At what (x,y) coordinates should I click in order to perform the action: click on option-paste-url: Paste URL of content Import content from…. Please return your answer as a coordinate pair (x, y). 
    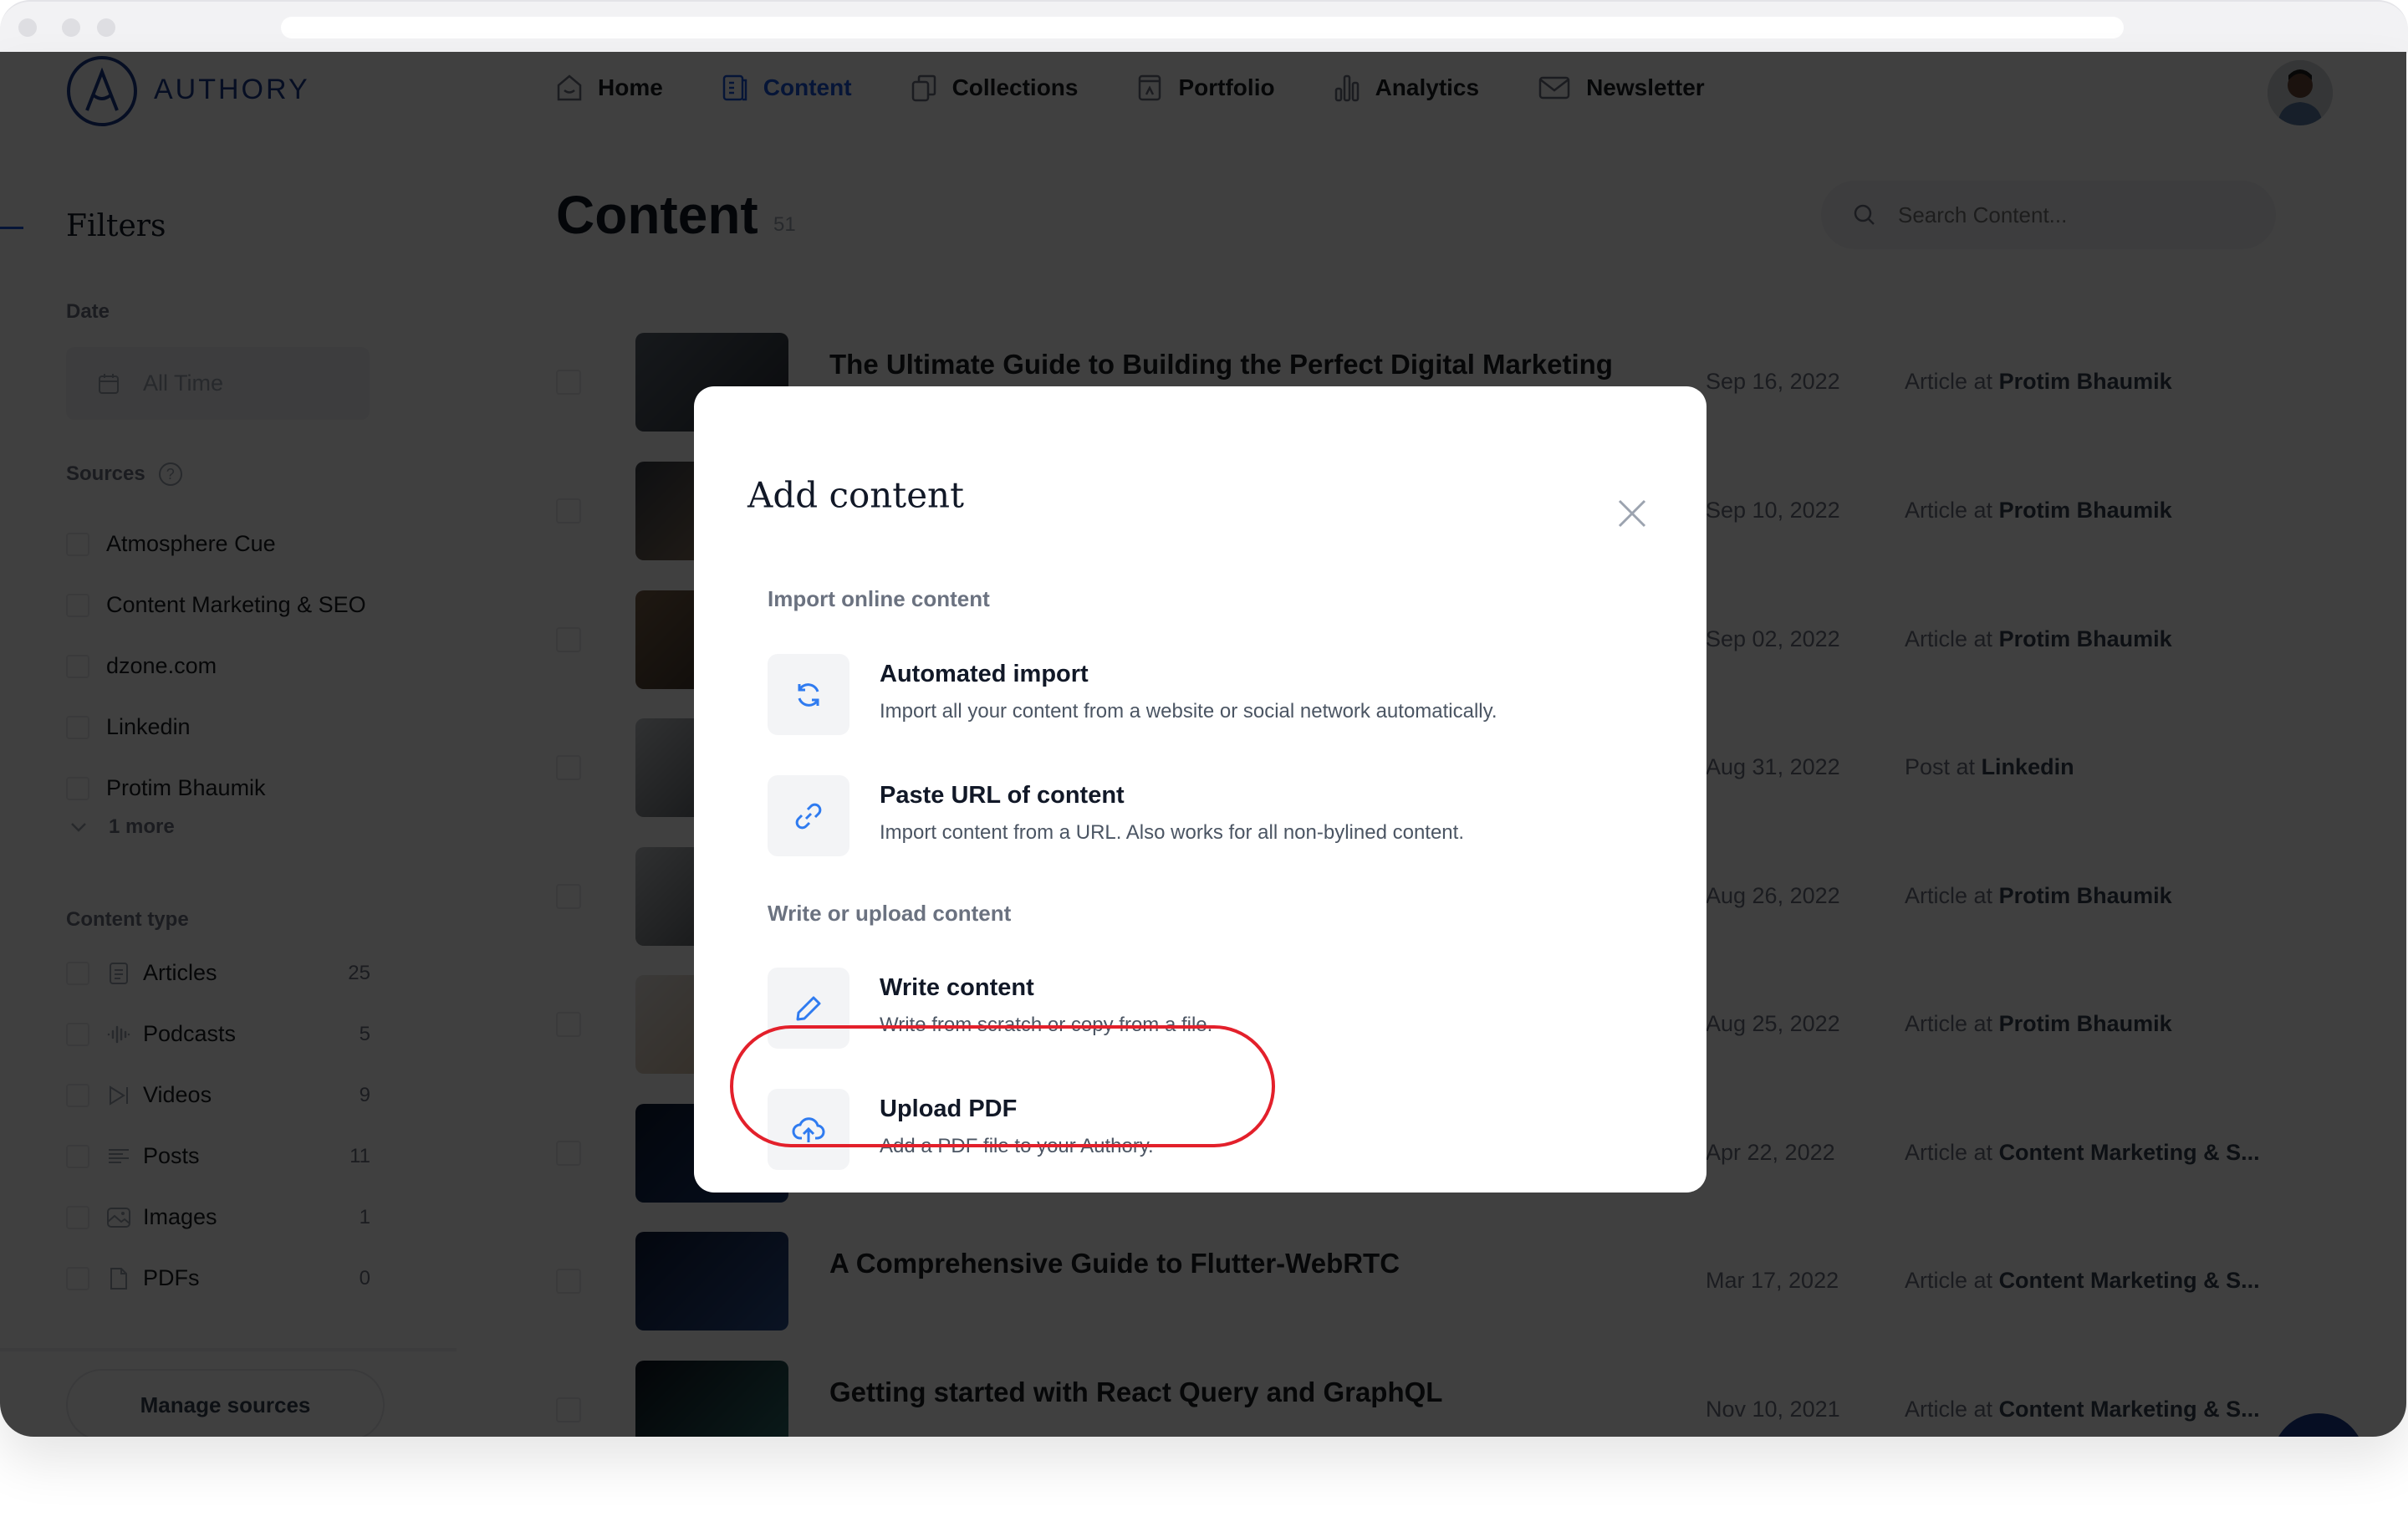
    Looking at the image, I should click on (1116, 815).